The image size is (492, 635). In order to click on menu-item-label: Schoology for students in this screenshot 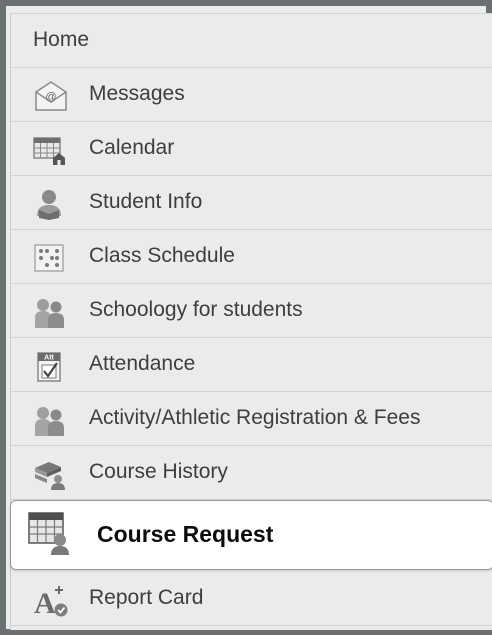, I will do `click(196, 309)`.